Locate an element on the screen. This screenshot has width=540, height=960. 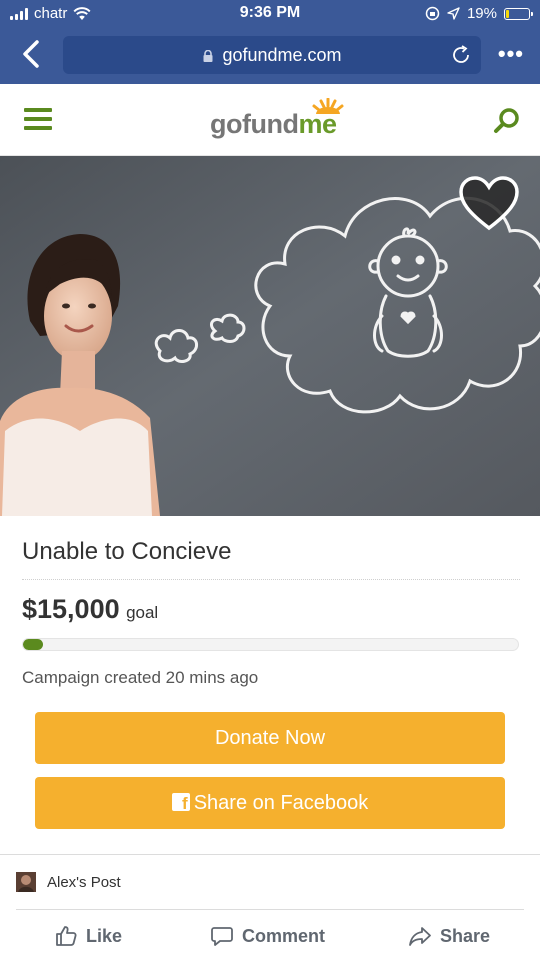
status-bar: chatr 9:36 PM 19% is located at coordinates (270, 15).